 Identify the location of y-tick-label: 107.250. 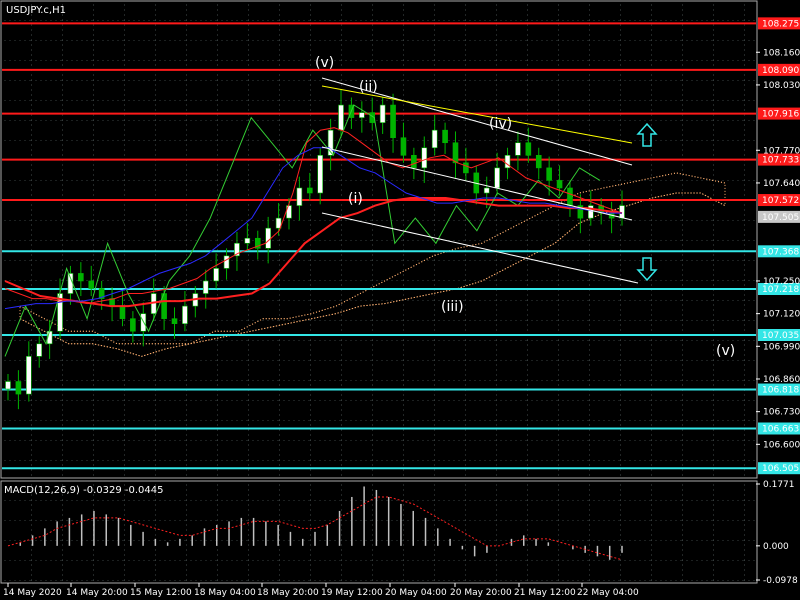
(781, 282).